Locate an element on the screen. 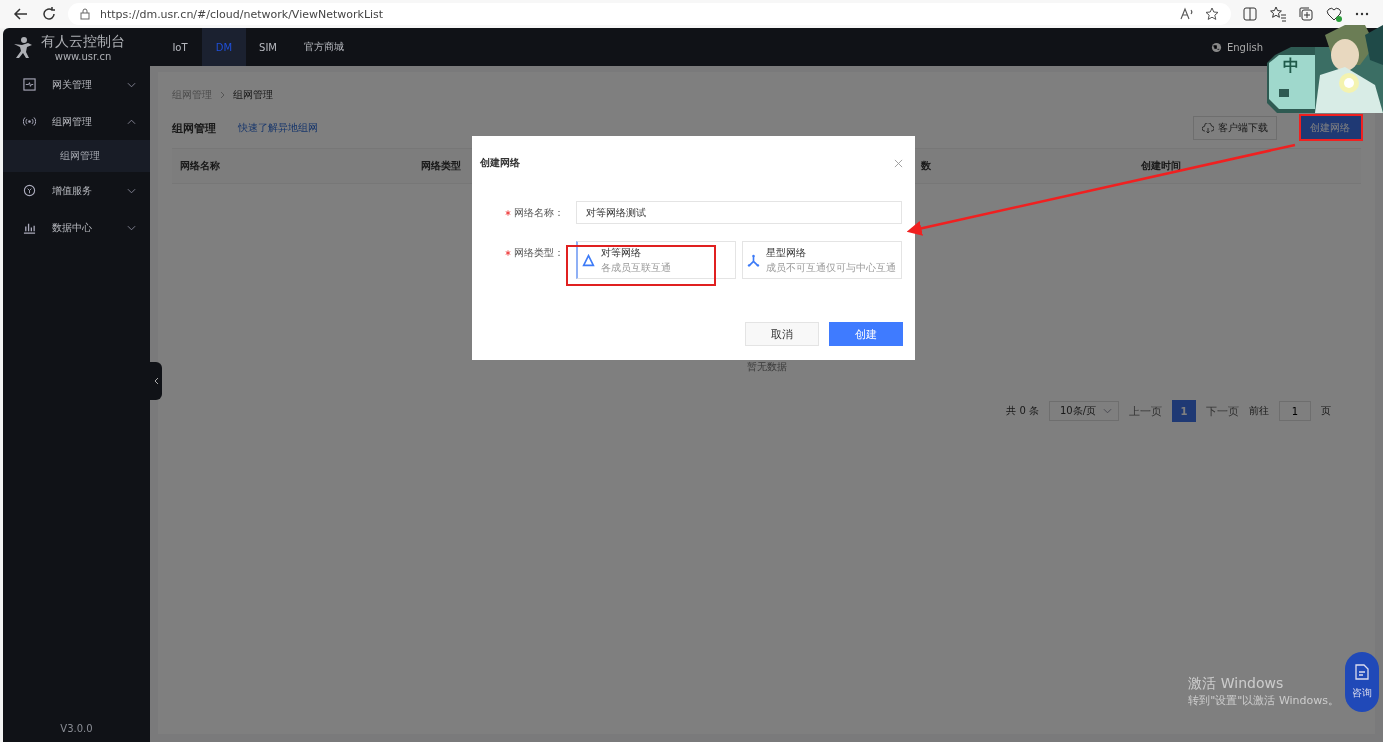  widget-label: 中 is located at coordinates (1291, 66).